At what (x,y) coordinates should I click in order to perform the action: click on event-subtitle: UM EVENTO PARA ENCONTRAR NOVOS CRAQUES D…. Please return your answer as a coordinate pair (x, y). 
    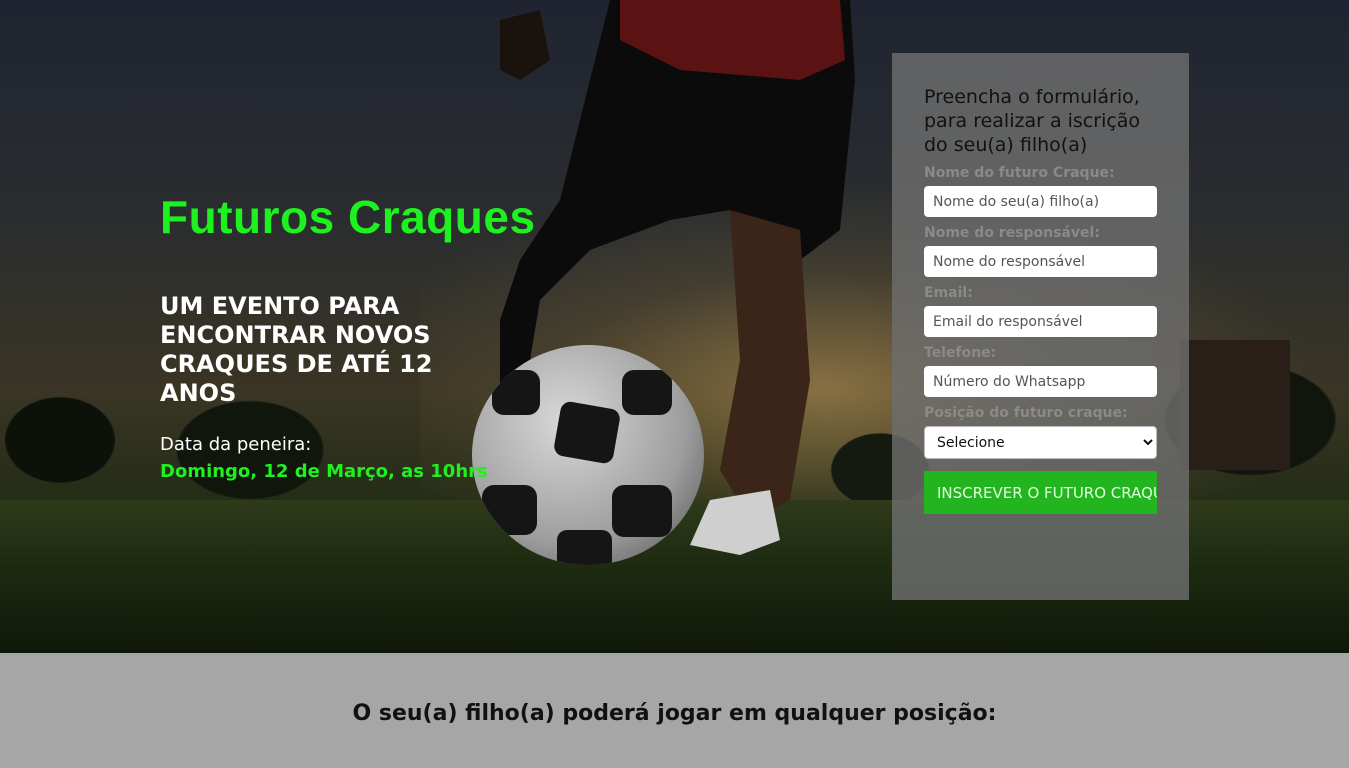
    Looking at the image, I should click on (296, 349).